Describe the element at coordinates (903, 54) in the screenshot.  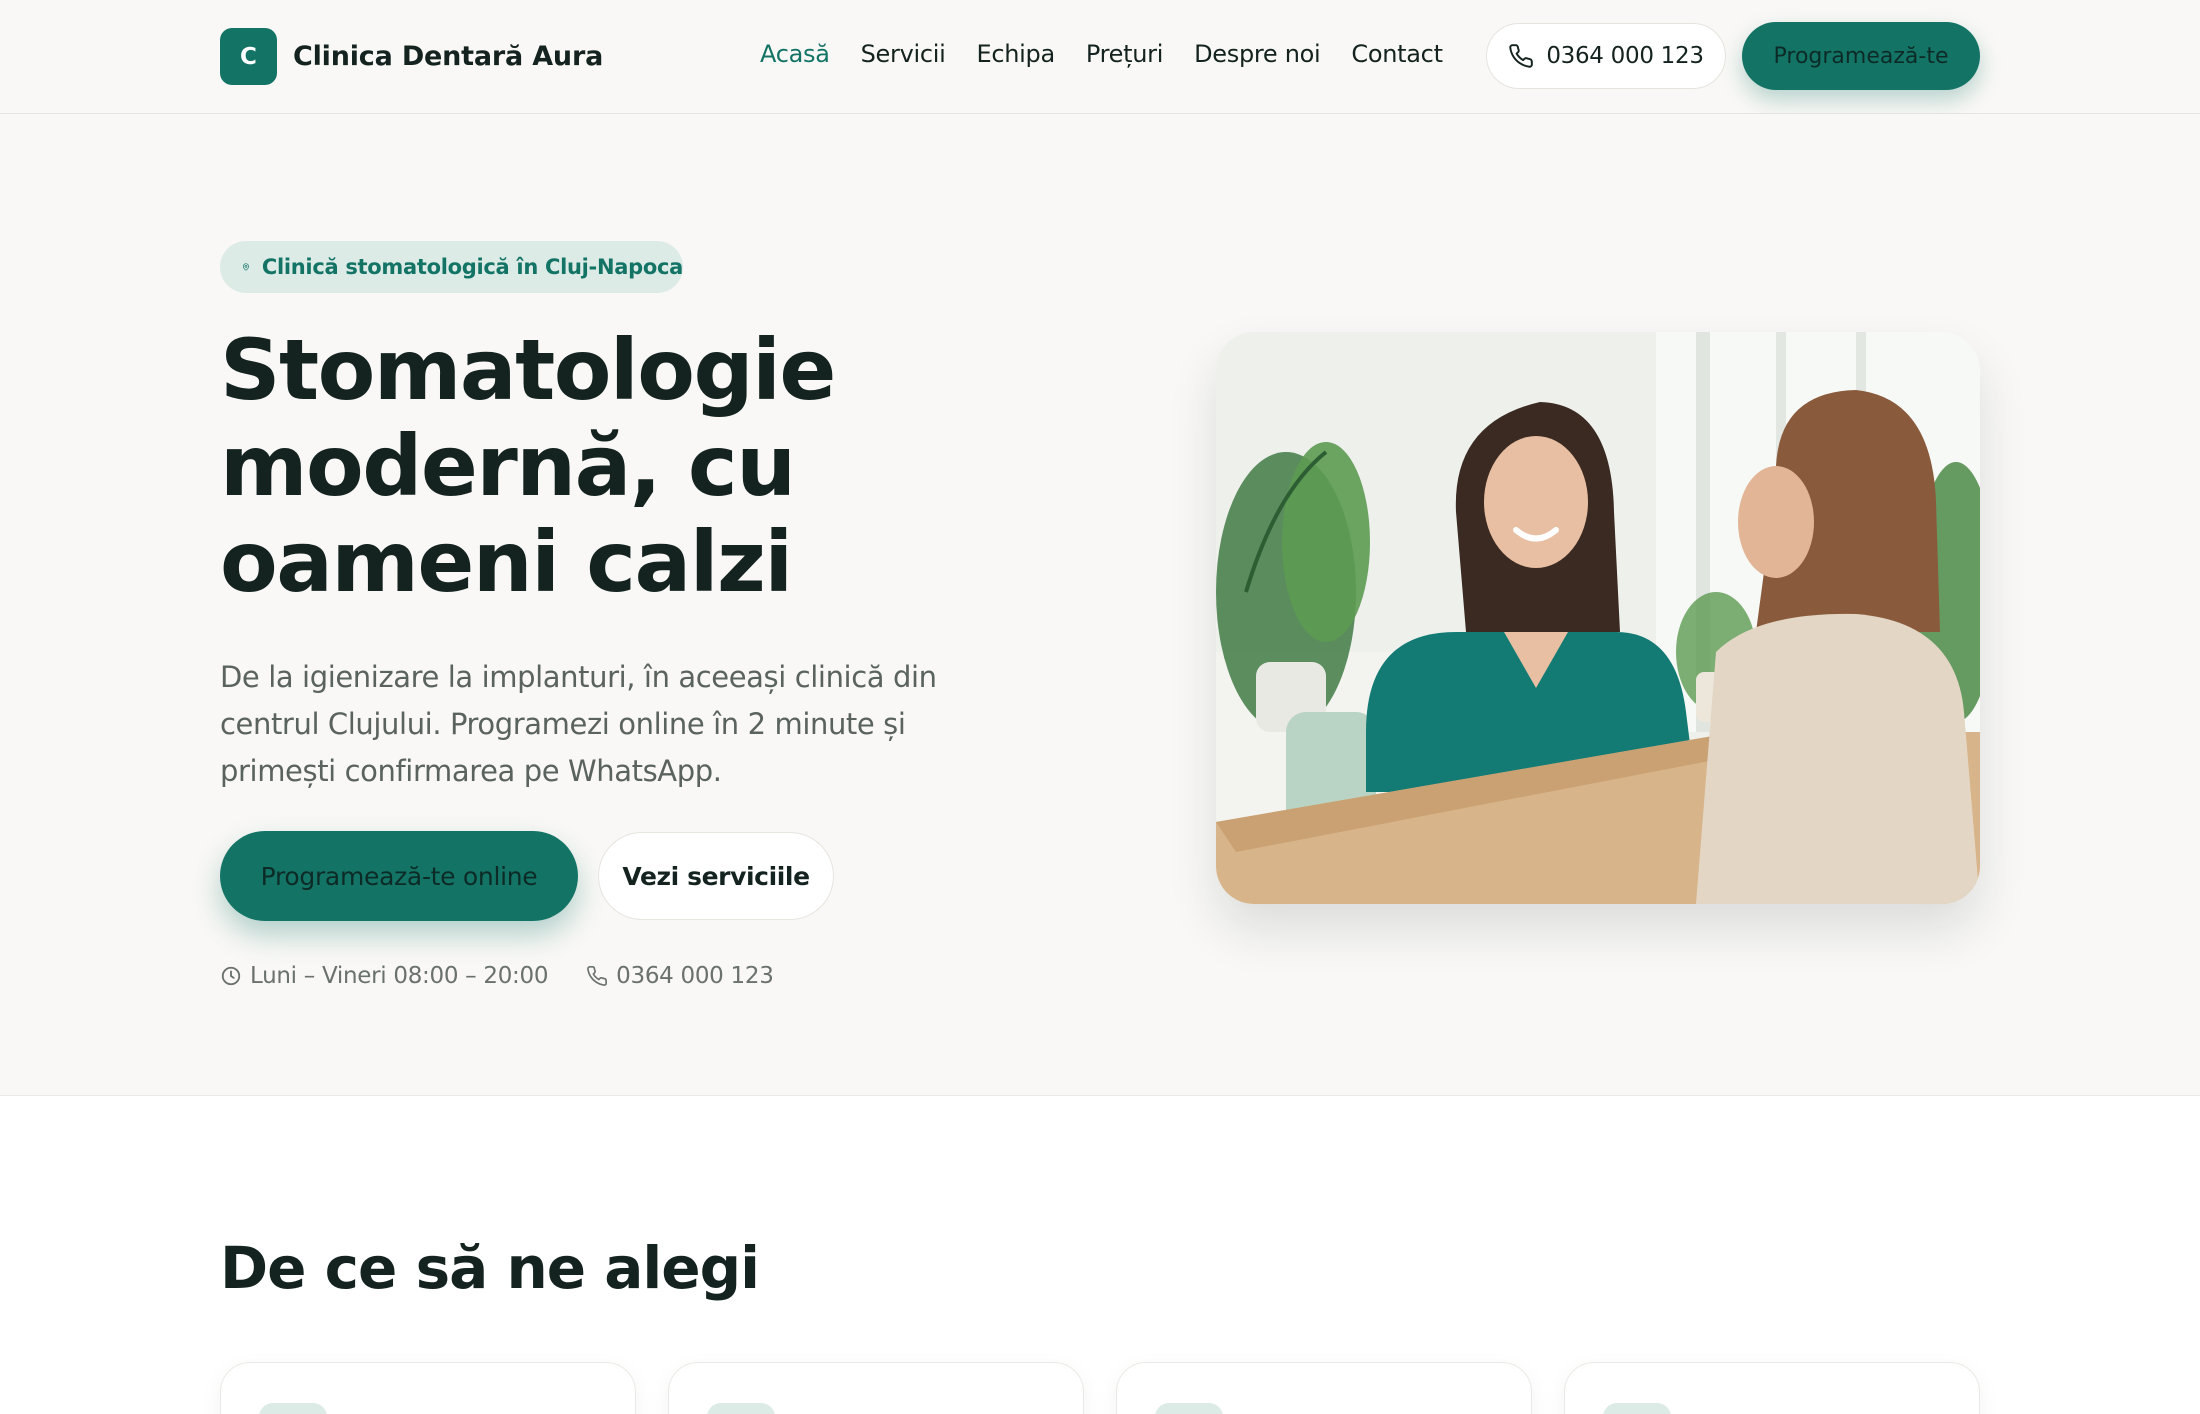
I see `nav-item-servicii: Servicii` at that location.